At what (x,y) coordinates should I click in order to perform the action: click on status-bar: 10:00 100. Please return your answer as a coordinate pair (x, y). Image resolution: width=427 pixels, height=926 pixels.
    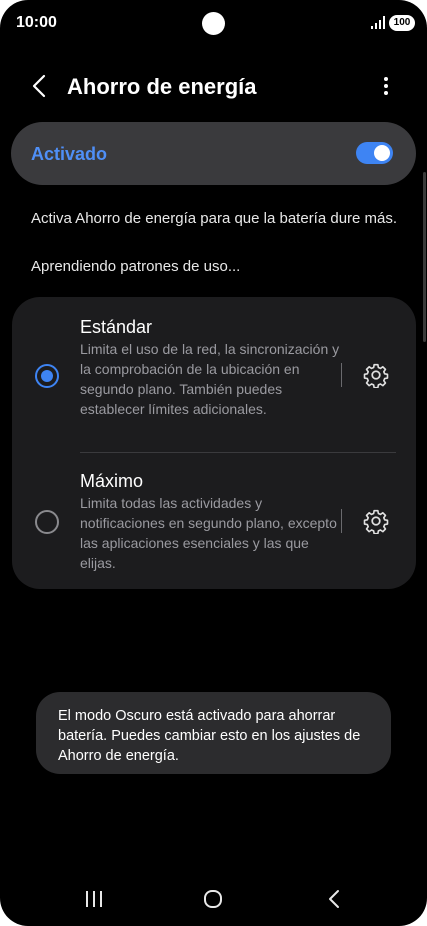
    Looking at the image, I should click on (213, 23).